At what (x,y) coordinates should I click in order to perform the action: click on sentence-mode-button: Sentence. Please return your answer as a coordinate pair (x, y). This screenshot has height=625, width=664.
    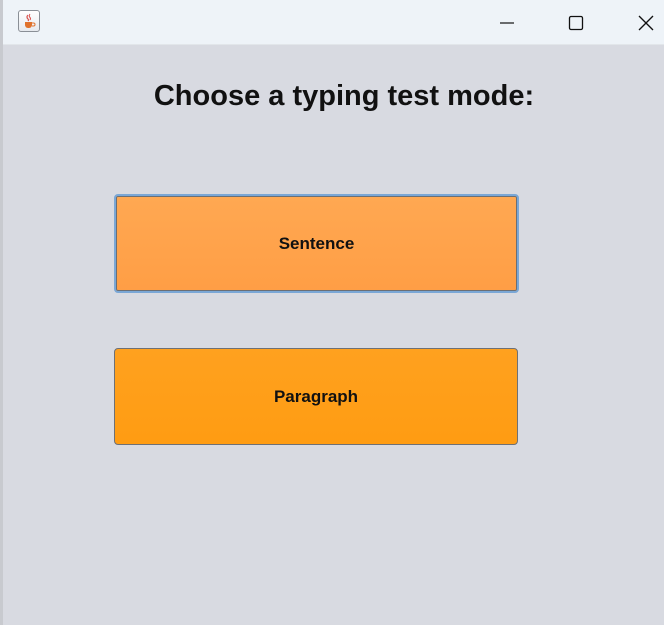
    Looking at the image, I should click on (316, 243).